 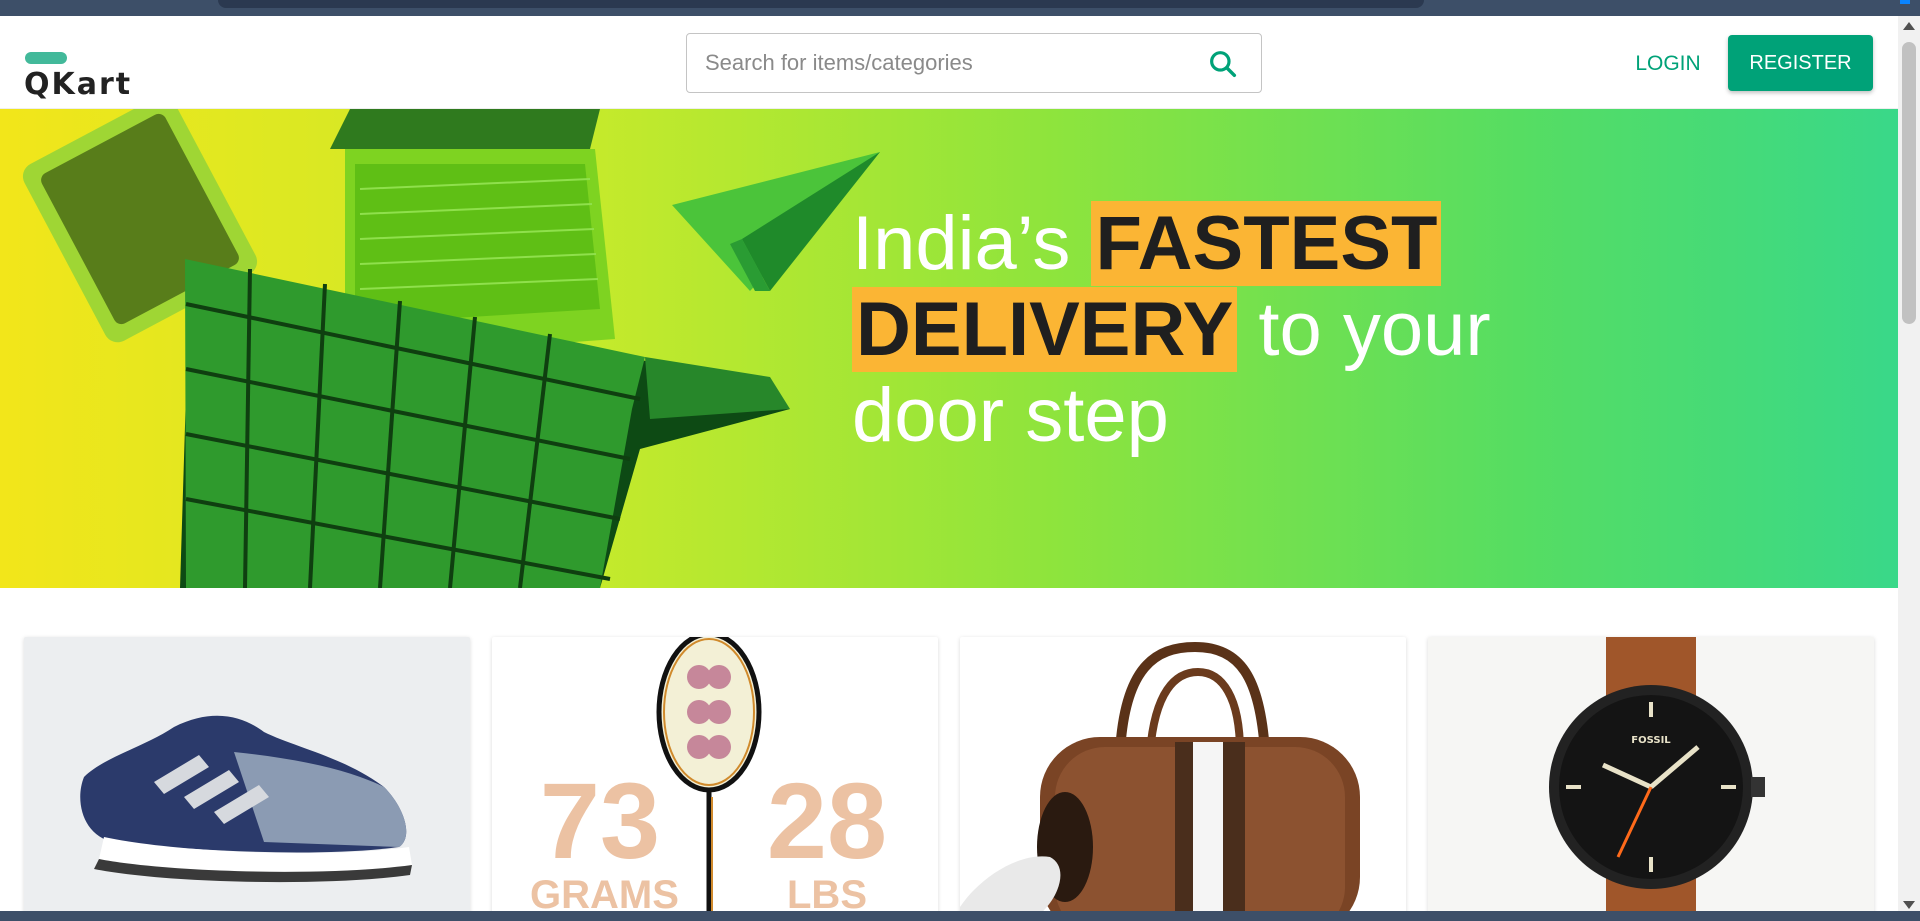 I want to click on scroll-down-arrow-icon, so click(x=1909, y=905).